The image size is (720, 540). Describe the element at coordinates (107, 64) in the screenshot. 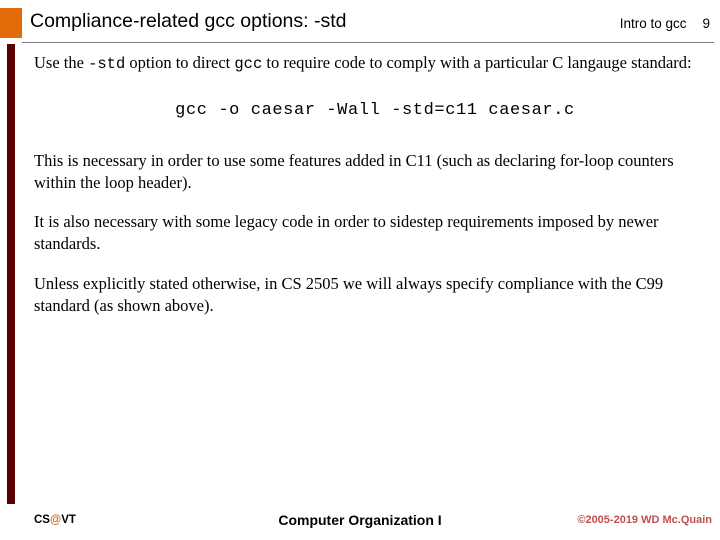

I see `inline-code-std: -std` at that location.